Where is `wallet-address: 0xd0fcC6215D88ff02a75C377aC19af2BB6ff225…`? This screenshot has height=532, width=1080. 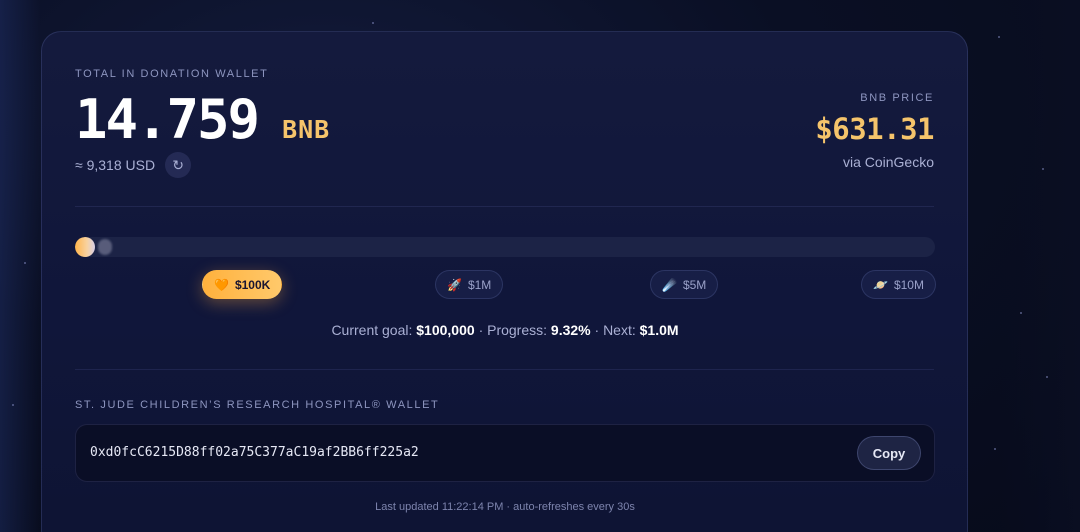
wallet-address: 0xd0fcC6215D88ff02a75C377aC19af2BB6ff225… is located at coordinates (254, 452).